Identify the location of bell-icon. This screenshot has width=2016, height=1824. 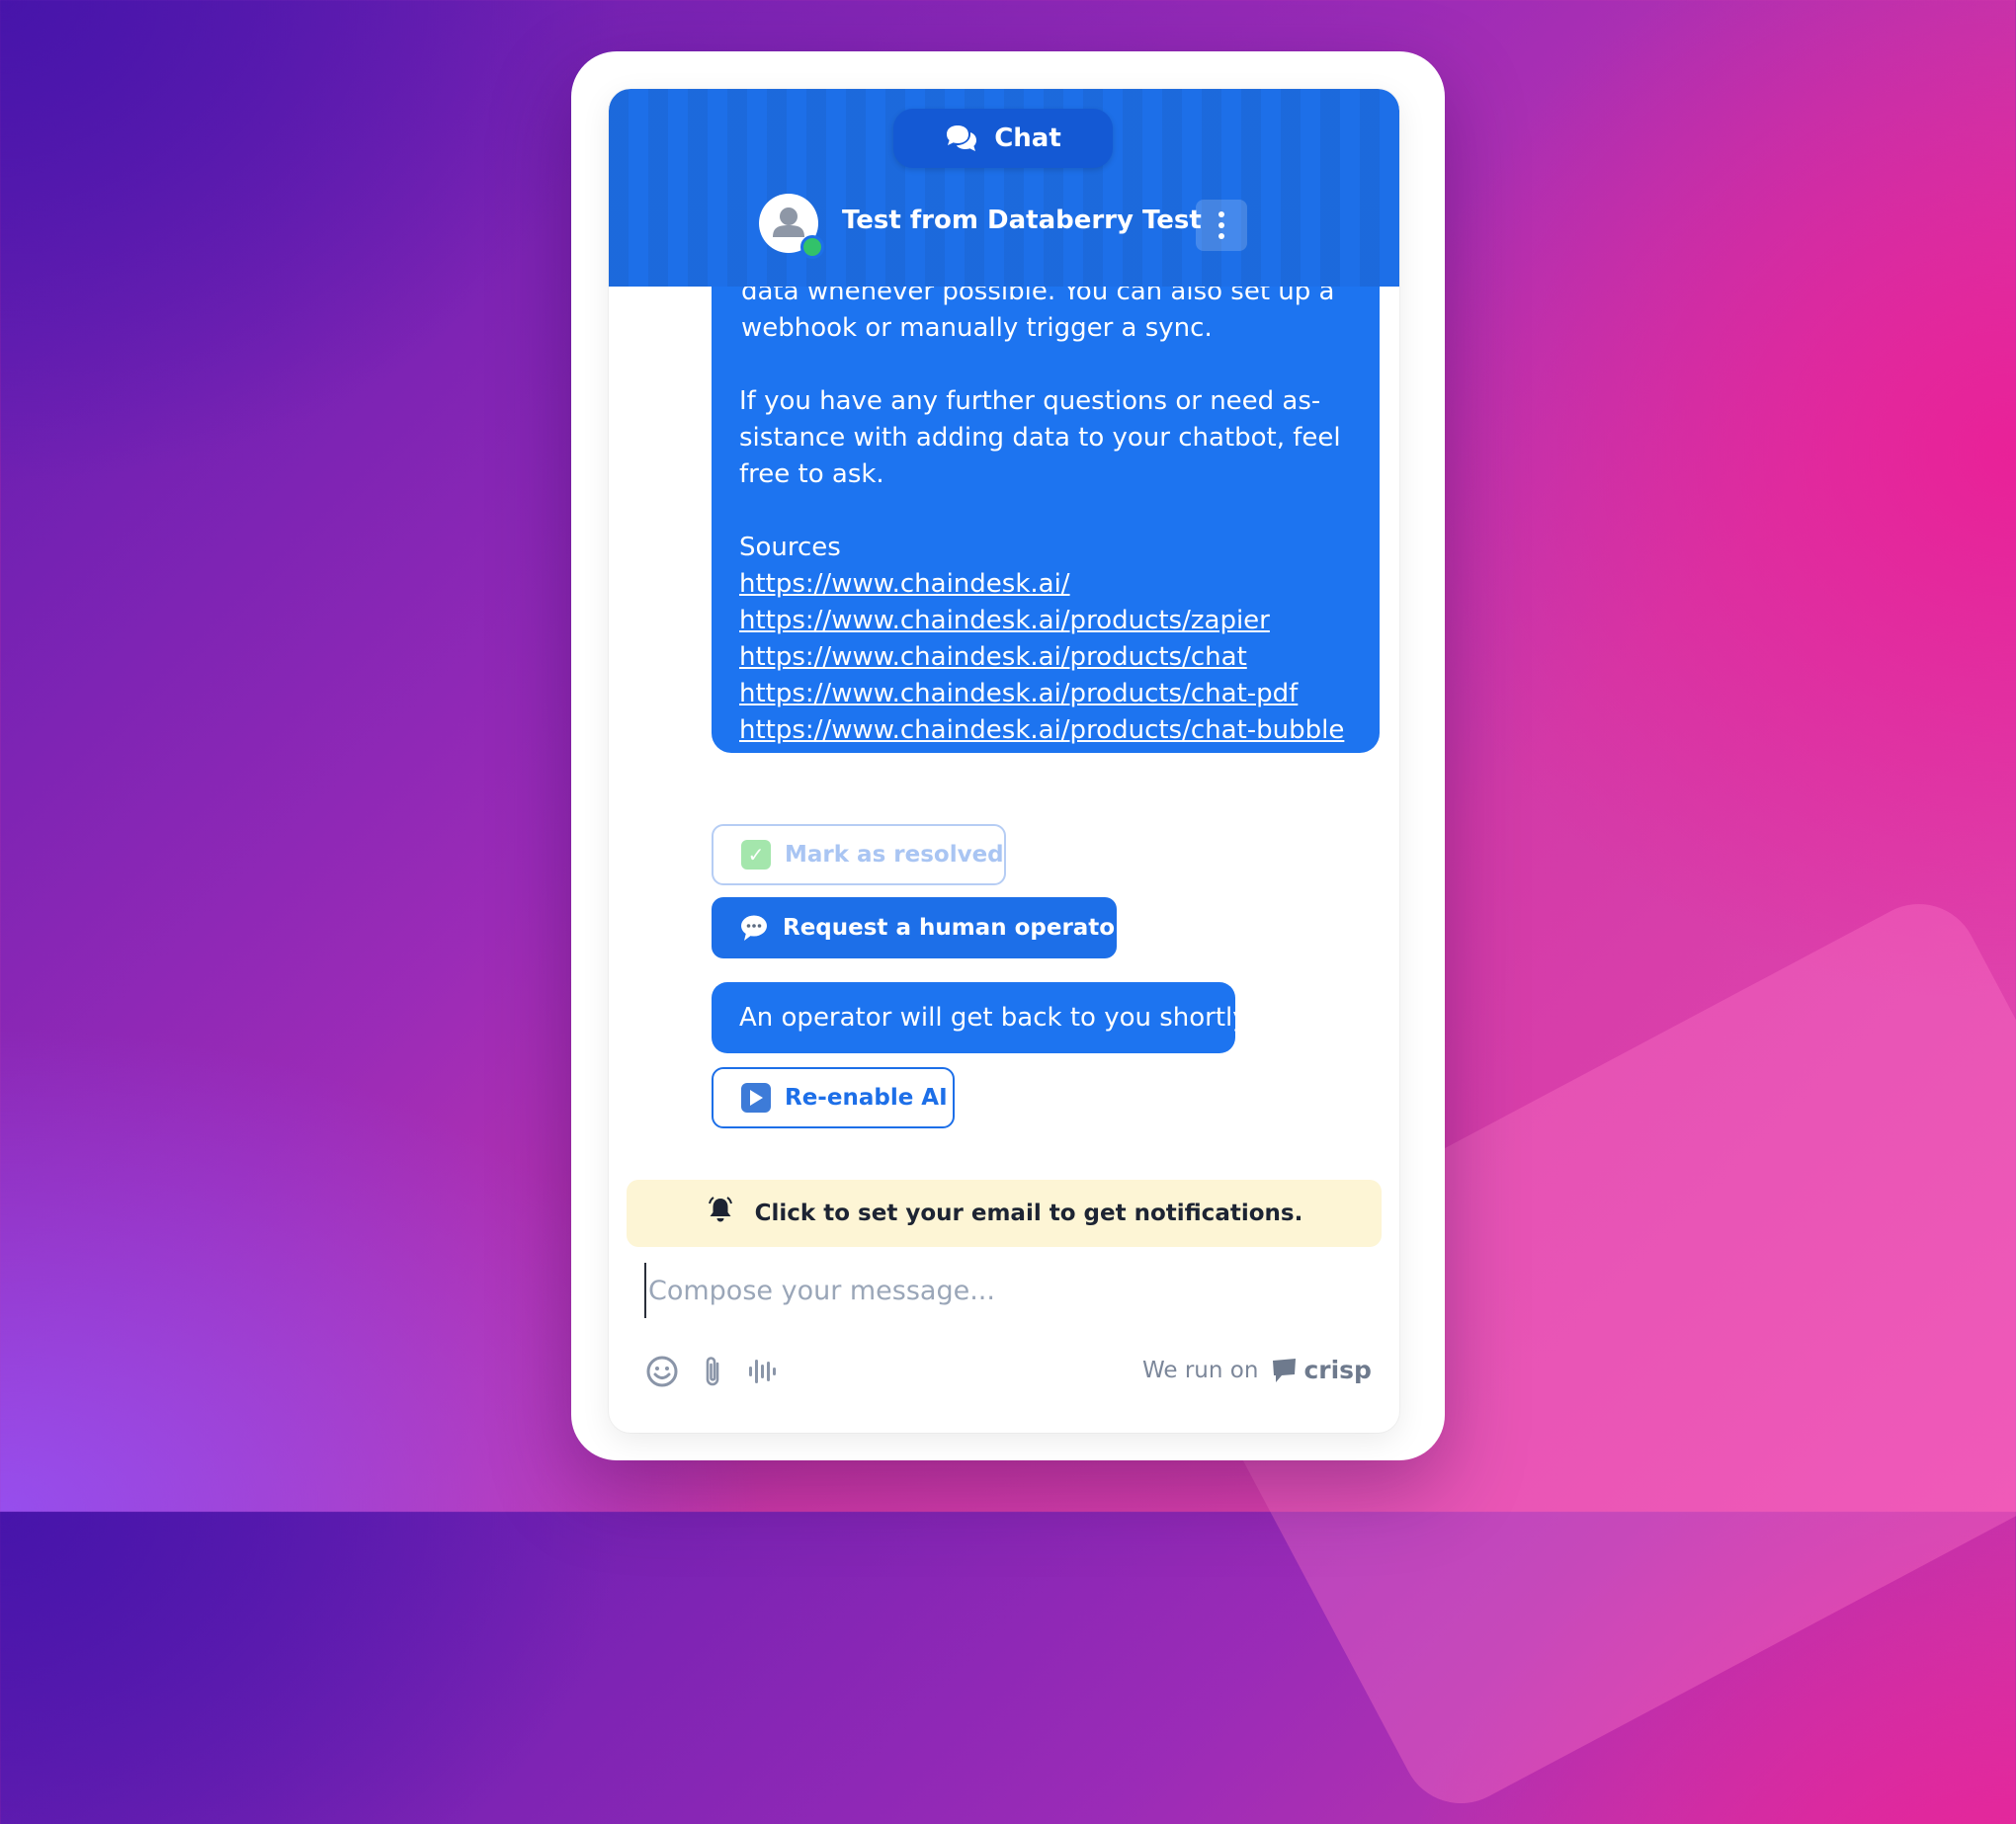
(720, 1213).